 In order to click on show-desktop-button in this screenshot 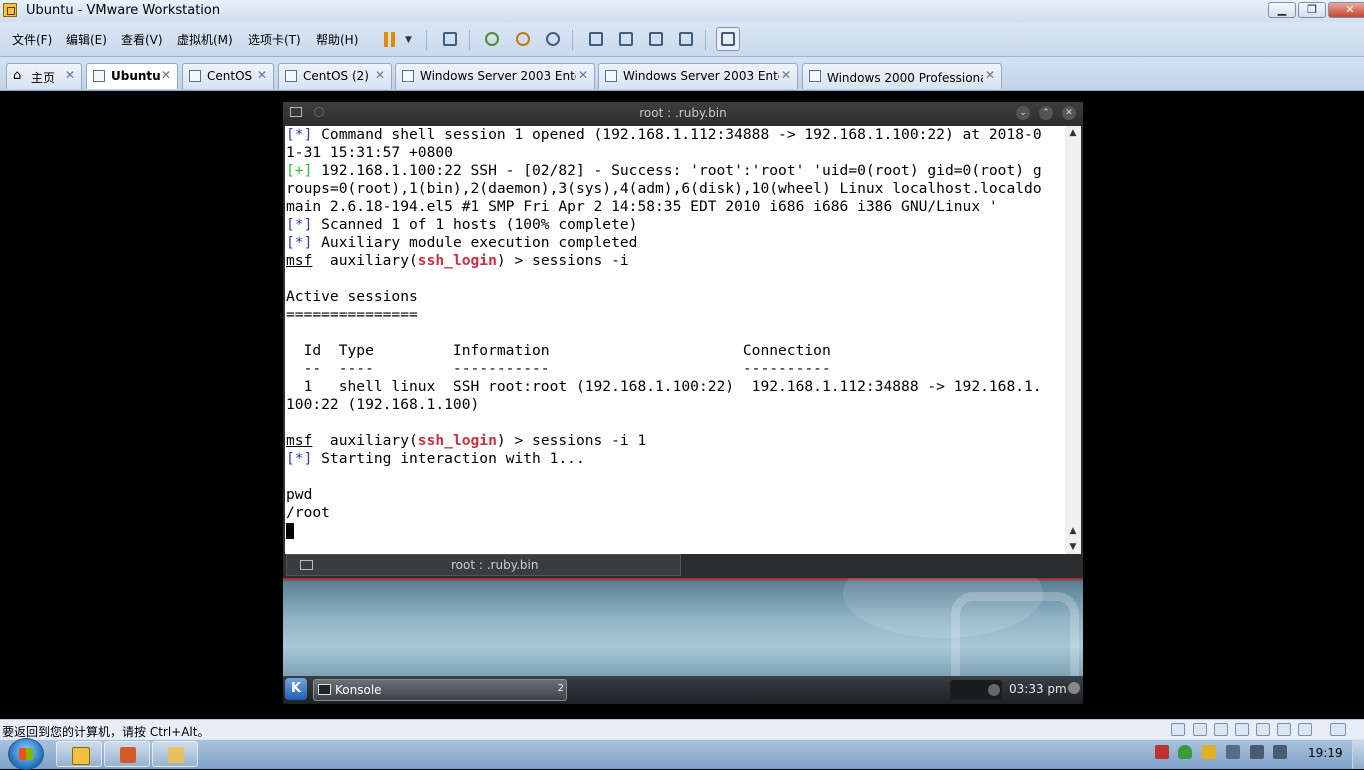, I will do `click(1358, 754)`.